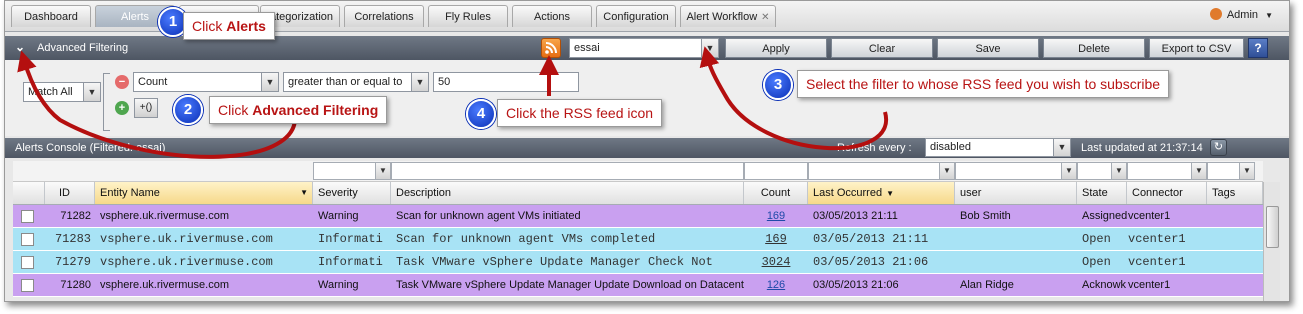 The height and width of the screenshot is (314, 1303). Describe the element at coordinates (235, 110) in the screenshot. I see `callout-2-text: Click` at that location.